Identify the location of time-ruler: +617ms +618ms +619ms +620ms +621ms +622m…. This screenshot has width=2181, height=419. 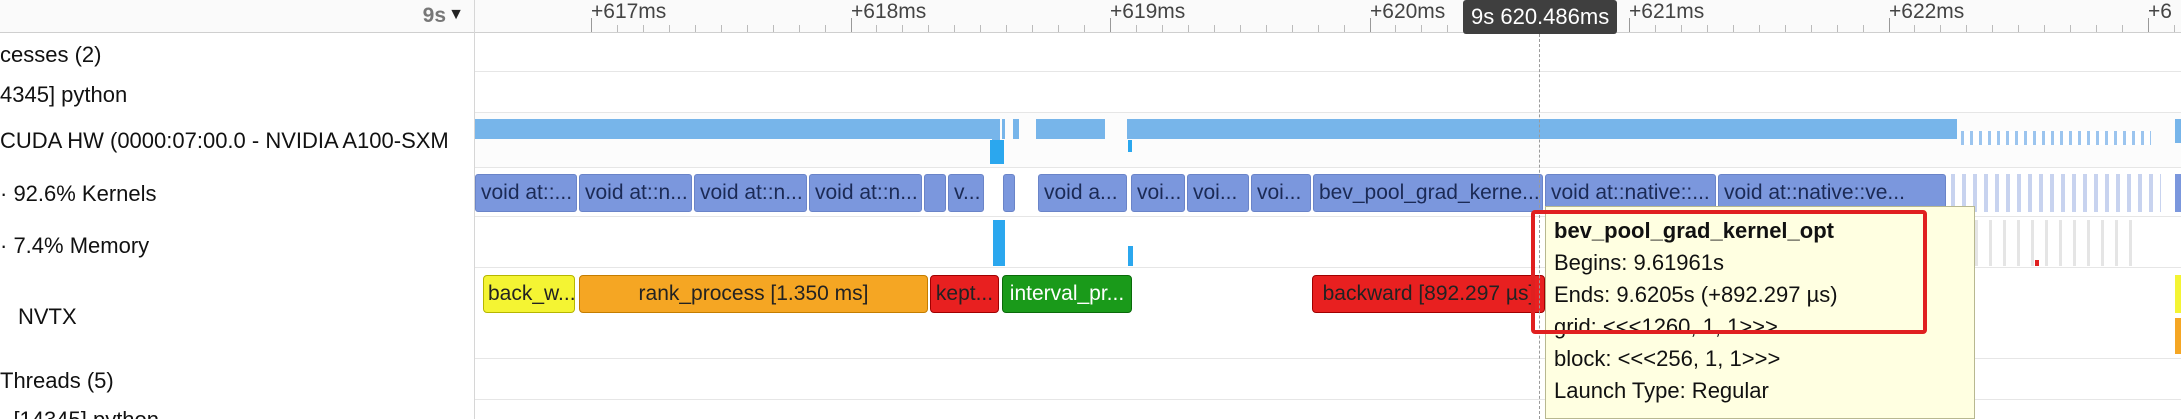
(1328, 16).